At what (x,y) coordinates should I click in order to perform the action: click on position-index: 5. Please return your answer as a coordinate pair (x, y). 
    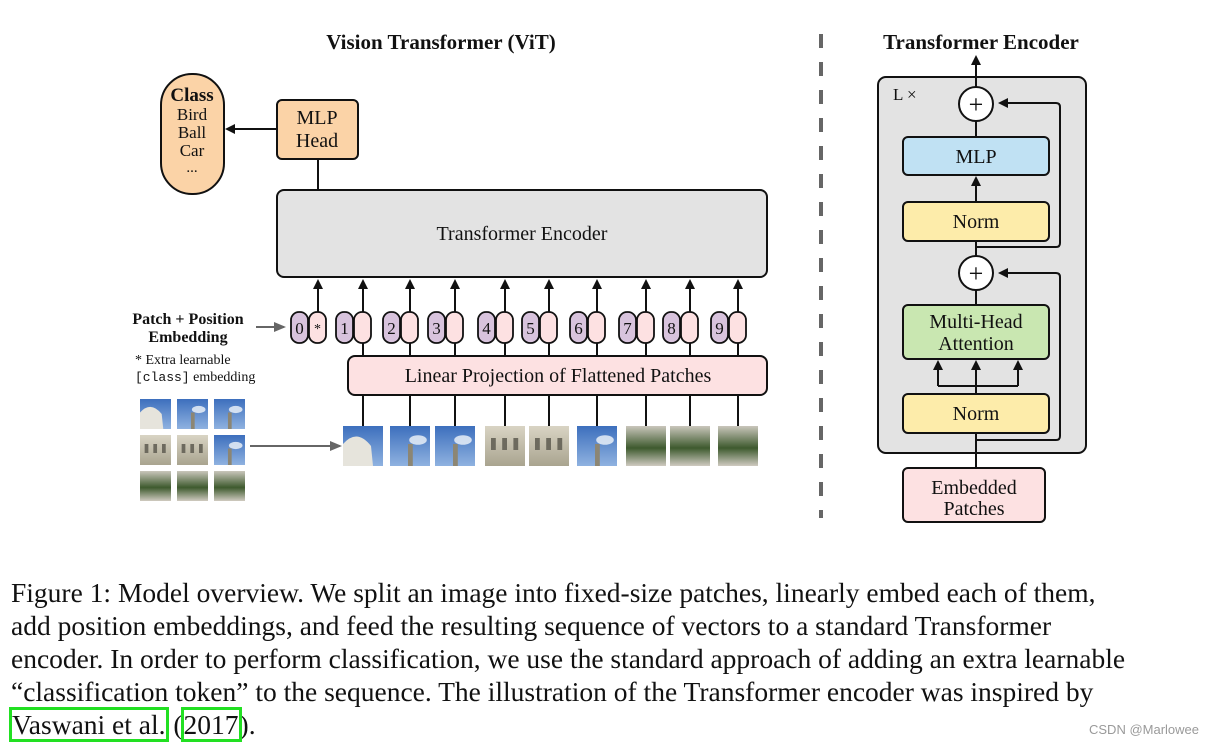
    Looking at the image, I should click on (530, 328).